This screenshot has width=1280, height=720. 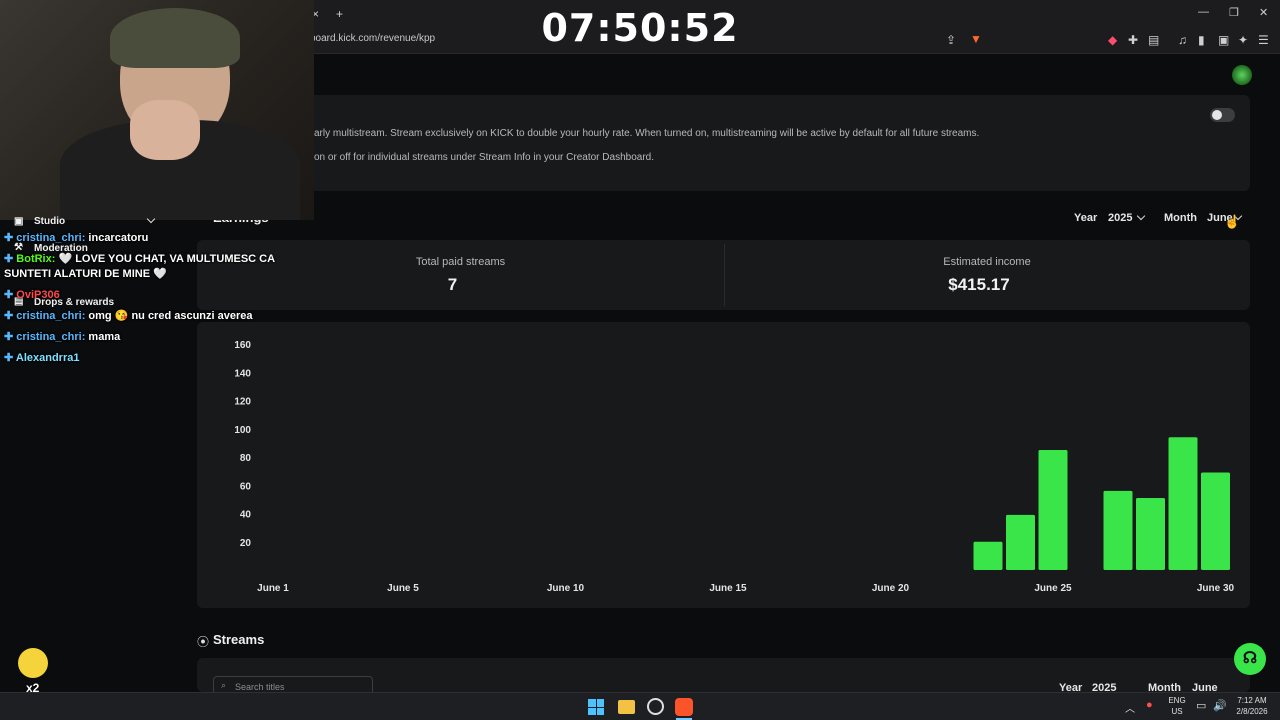 I want to click on streams-search-input: ⌕ Search titles, so click(x=293, y=684).